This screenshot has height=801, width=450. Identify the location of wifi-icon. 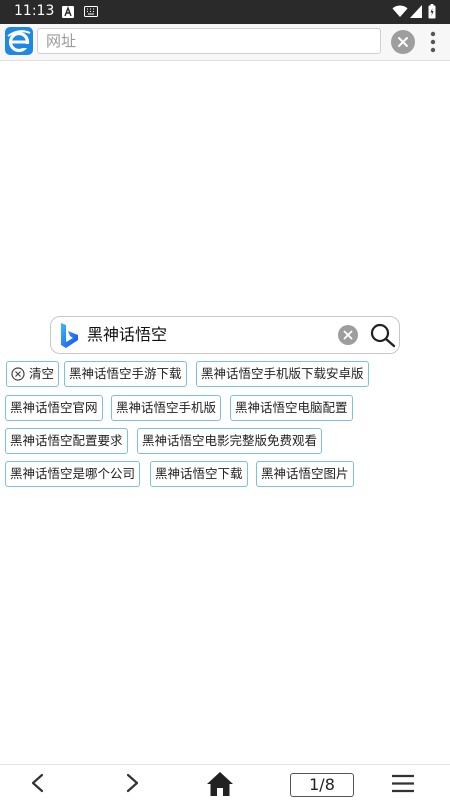
(400, 11).